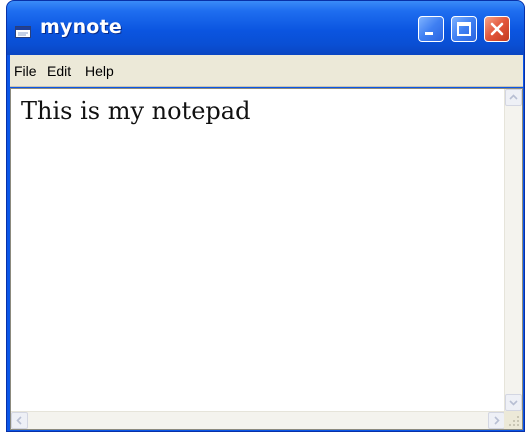 This screenshot has height=434, width=531. Describe the element at coordinates (81, 27) in the screenshot. I see `window-title: mynote` at that location.